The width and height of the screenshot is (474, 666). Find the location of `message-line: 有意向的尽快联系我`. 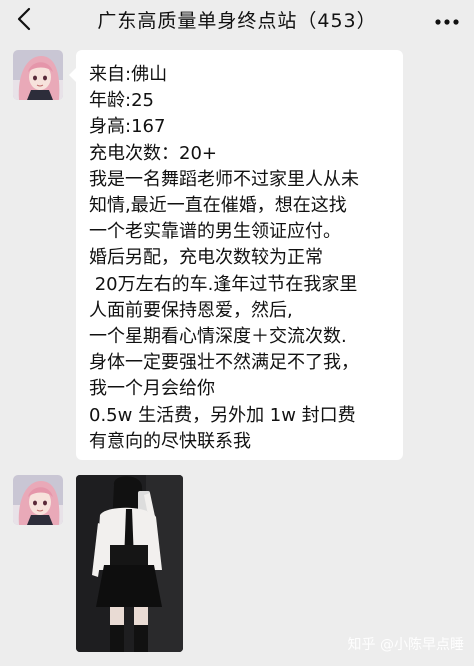

message-line: 有意向的尽快联系我 is located at coordinates (170, 441).